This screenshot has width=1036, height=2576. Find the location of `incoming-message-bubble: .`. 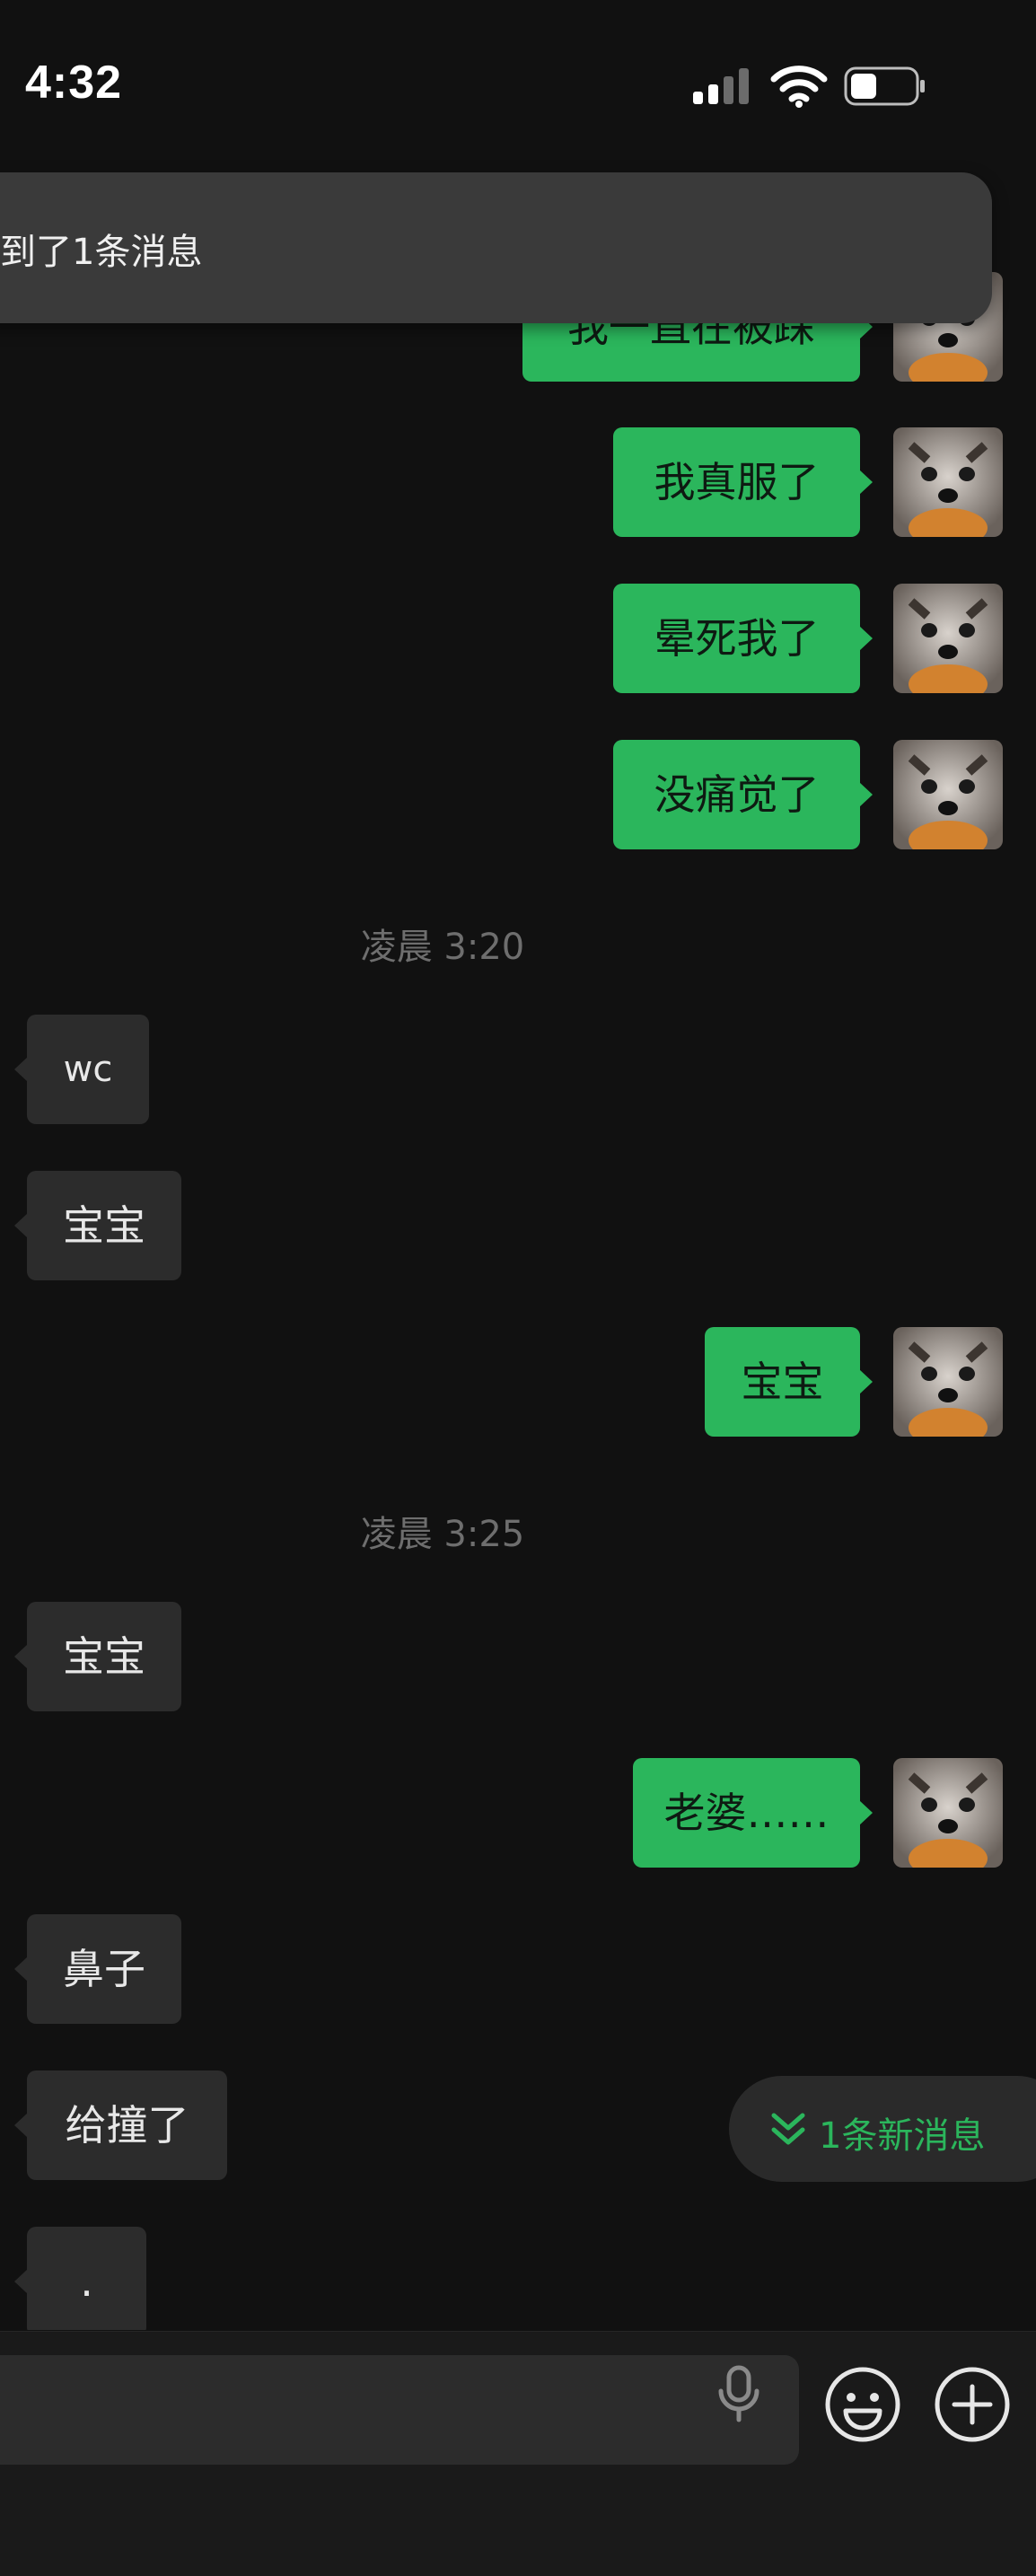

incoming-message-bubble: . is located at coordinates (80, 2278).